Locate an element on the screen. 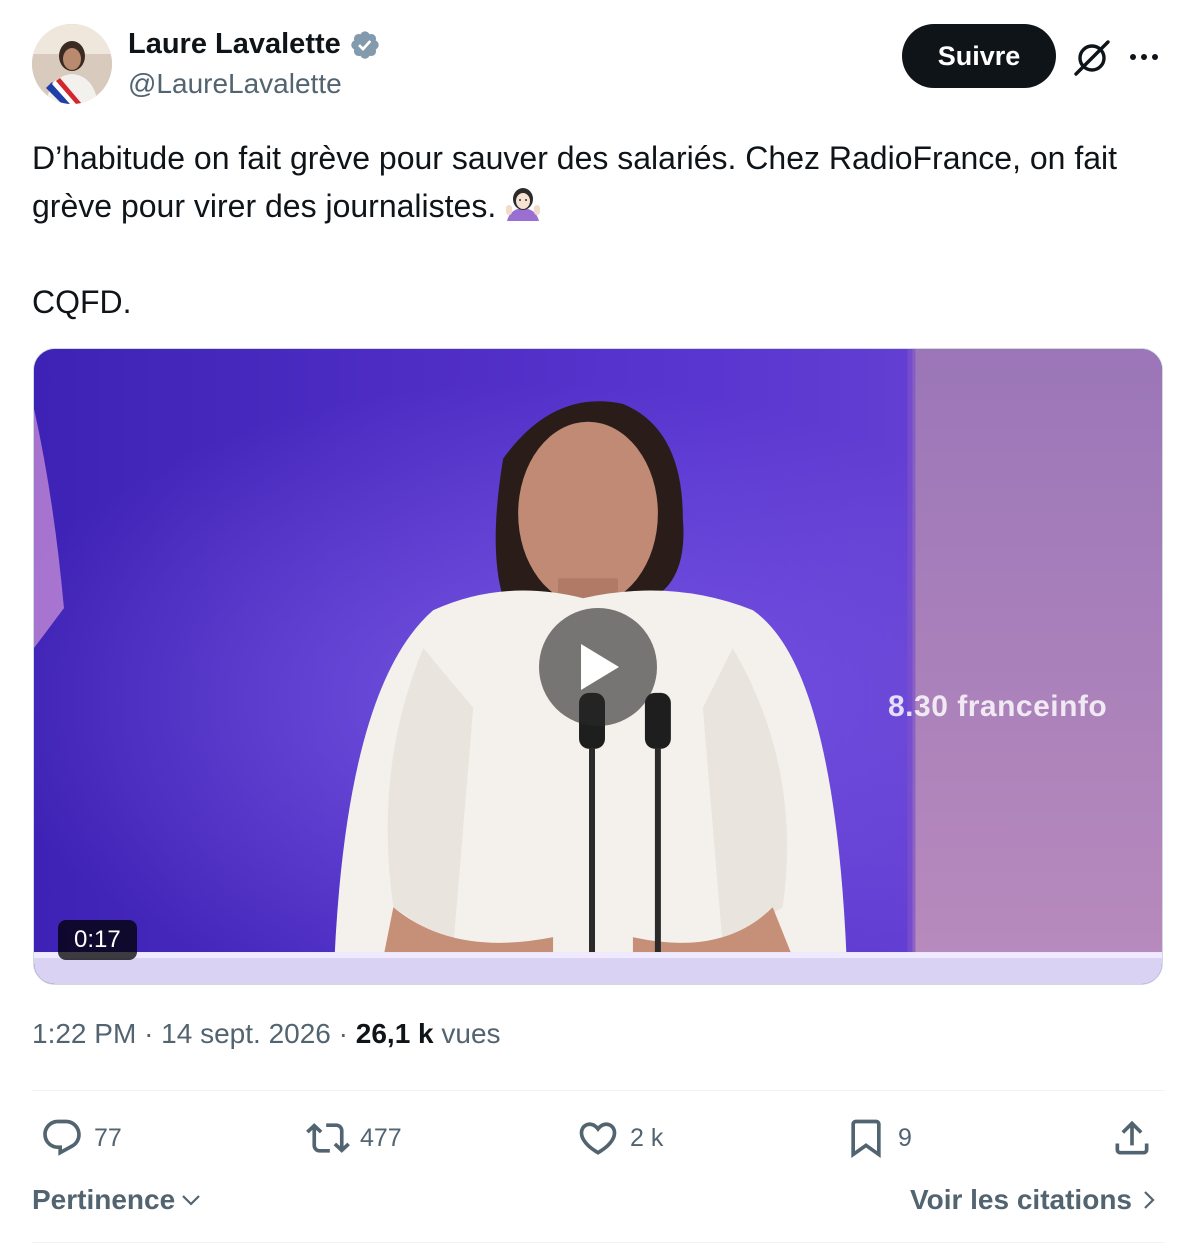  repost-icon is located at coordinates (328, 1138).